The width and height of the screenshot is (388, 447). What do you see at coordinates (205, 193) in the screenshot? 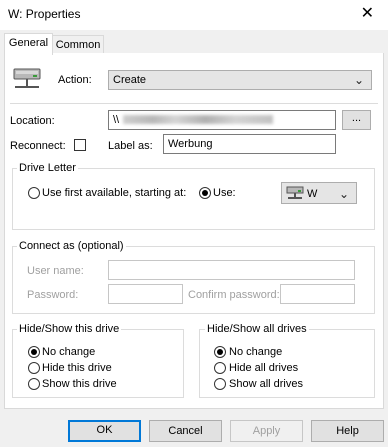
I see `radio-use` at bounding box center [205, 193].